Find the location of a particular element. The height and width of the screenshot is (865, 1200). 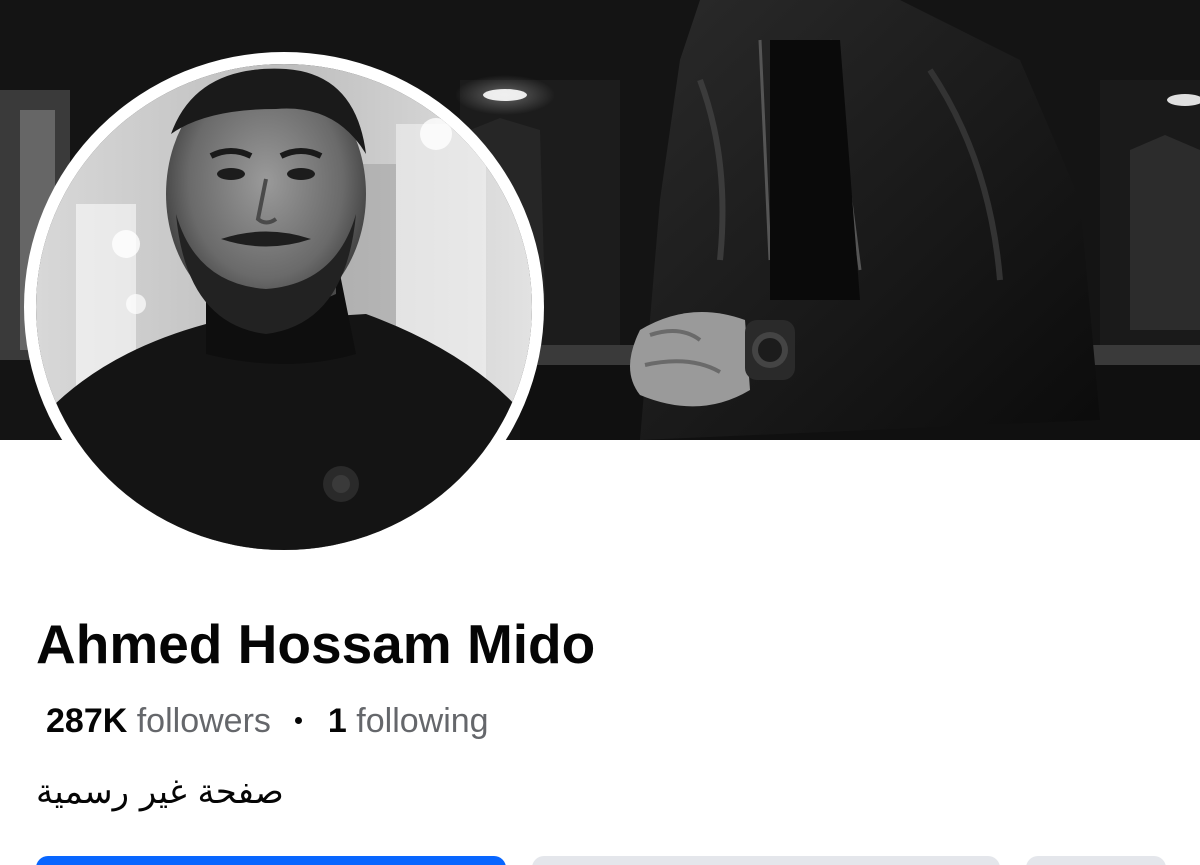

separator-dot is located at coordinates (298, 720).